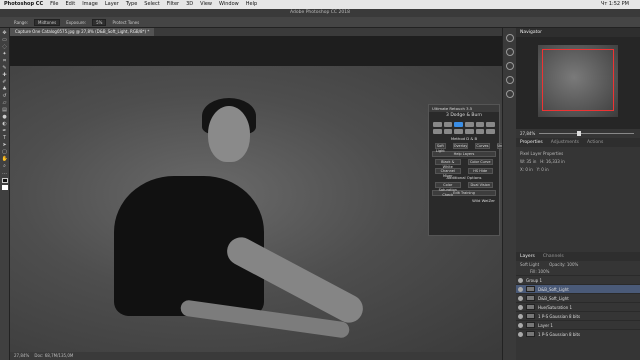  What do you see at coordinates (151, 4) in the screenshot?
I see `menu-select: Select` at bounding box center [151, 4].